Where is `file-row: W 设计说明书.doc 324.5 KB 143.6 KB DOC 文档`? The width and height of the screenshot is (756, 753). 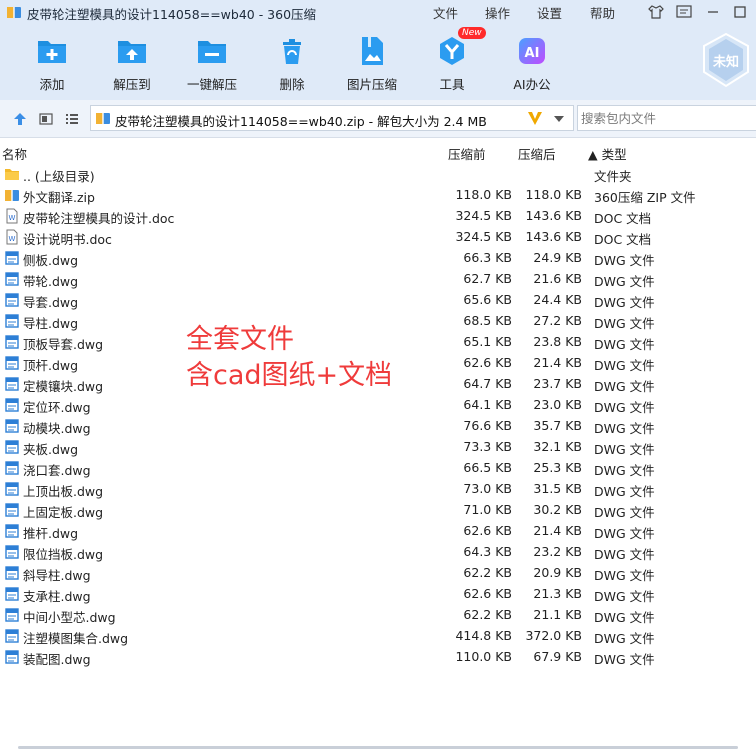
file-row: W 设计说明书.doc 324.5 KB 143.6 KB DOC 文档 is located at coordinates (378, 237).